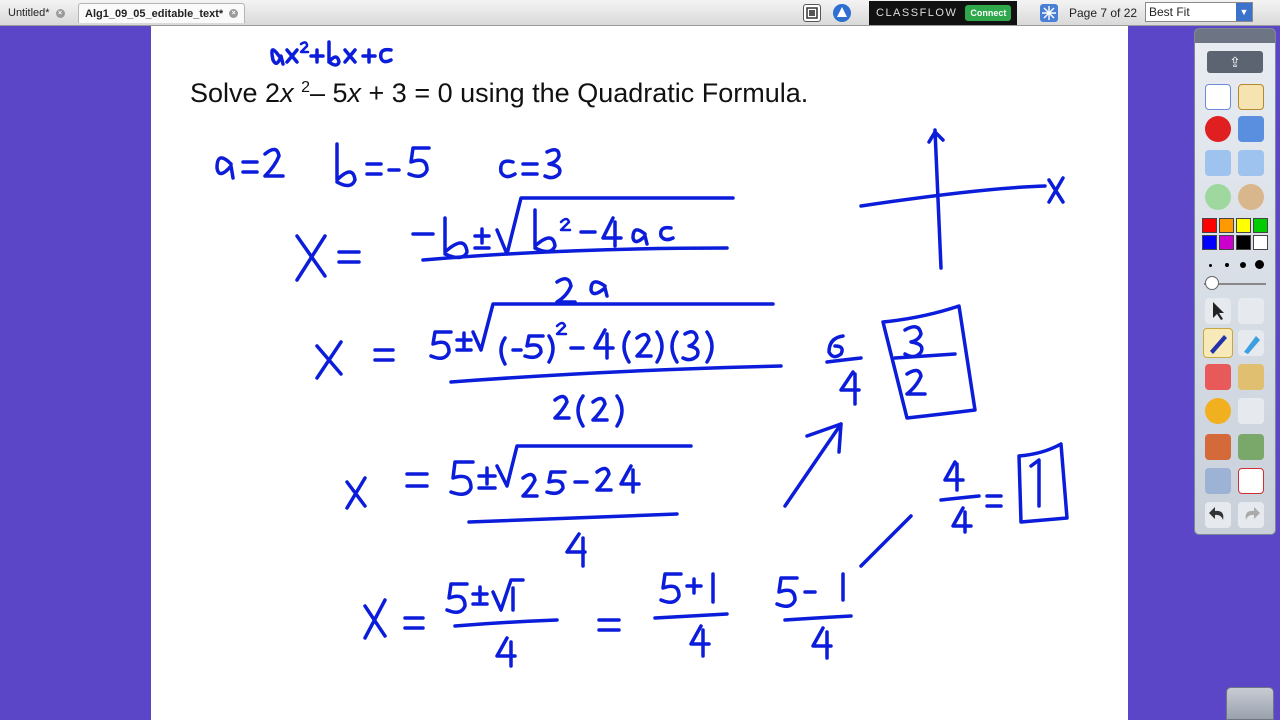  I want to click on undo-icon, so click(1218, 515).